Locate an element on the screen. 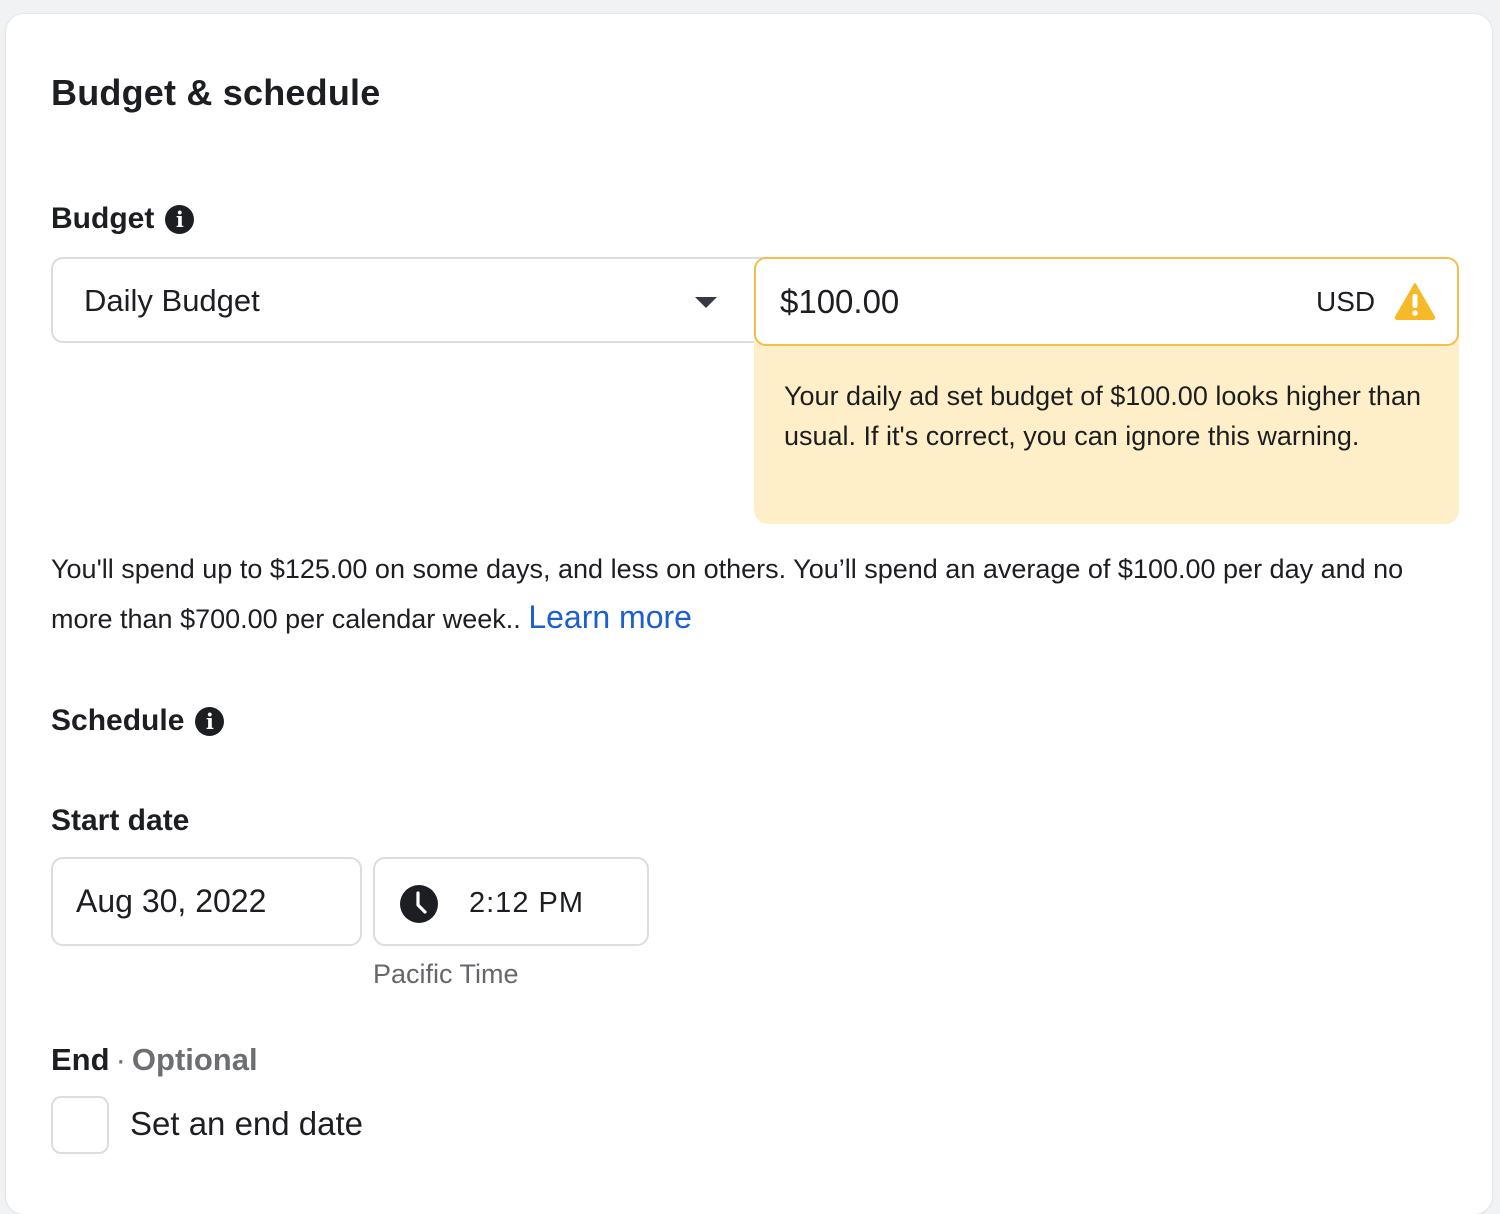 Image resolution: width=1500 pixels, height=1214 pixels. start-time-value: 2:12 PM is located at coordinates (526, 903).